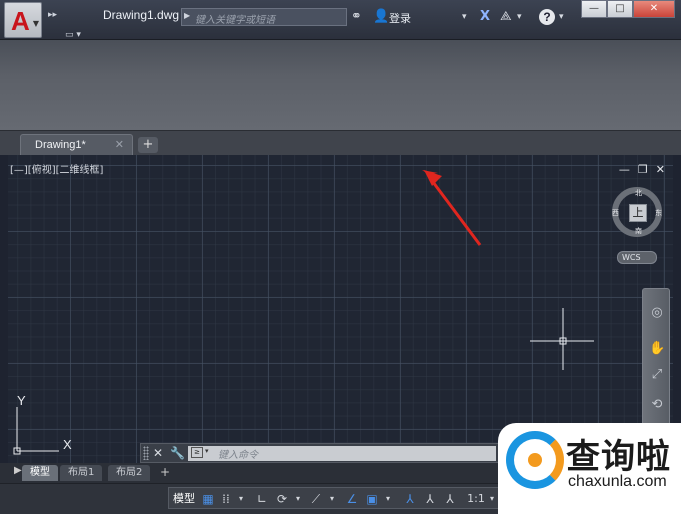 The width and height of the screenshot is (681, 514). What do you see at coordinates (594, 9) in the screenshot?
I see `minimize-button: —` at bounding box center [594, 9].